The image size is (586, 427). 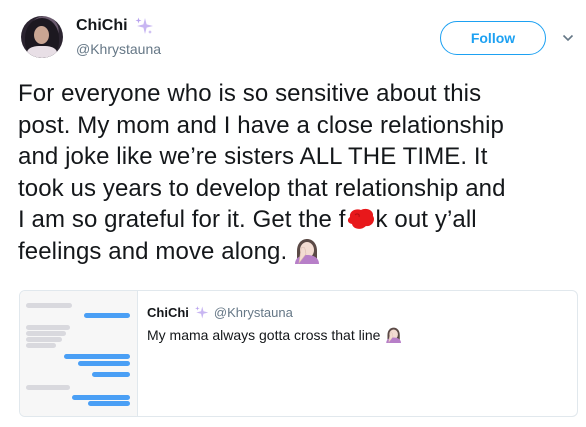 I want to click on quoted-tweet-text: My mama always gotta cross that line, so click(x=274, y=335).